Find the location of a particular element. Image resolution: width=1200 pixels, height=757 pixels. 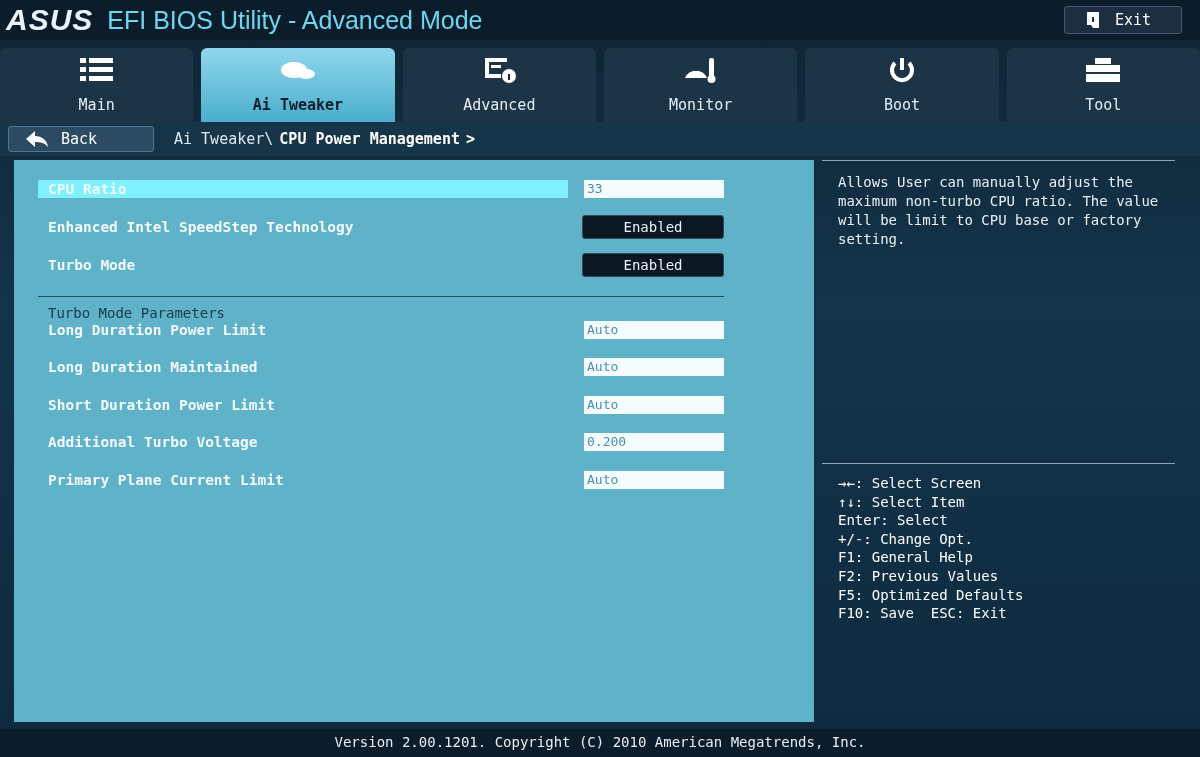

logo: ASUS is located at coordinates (50, 20).